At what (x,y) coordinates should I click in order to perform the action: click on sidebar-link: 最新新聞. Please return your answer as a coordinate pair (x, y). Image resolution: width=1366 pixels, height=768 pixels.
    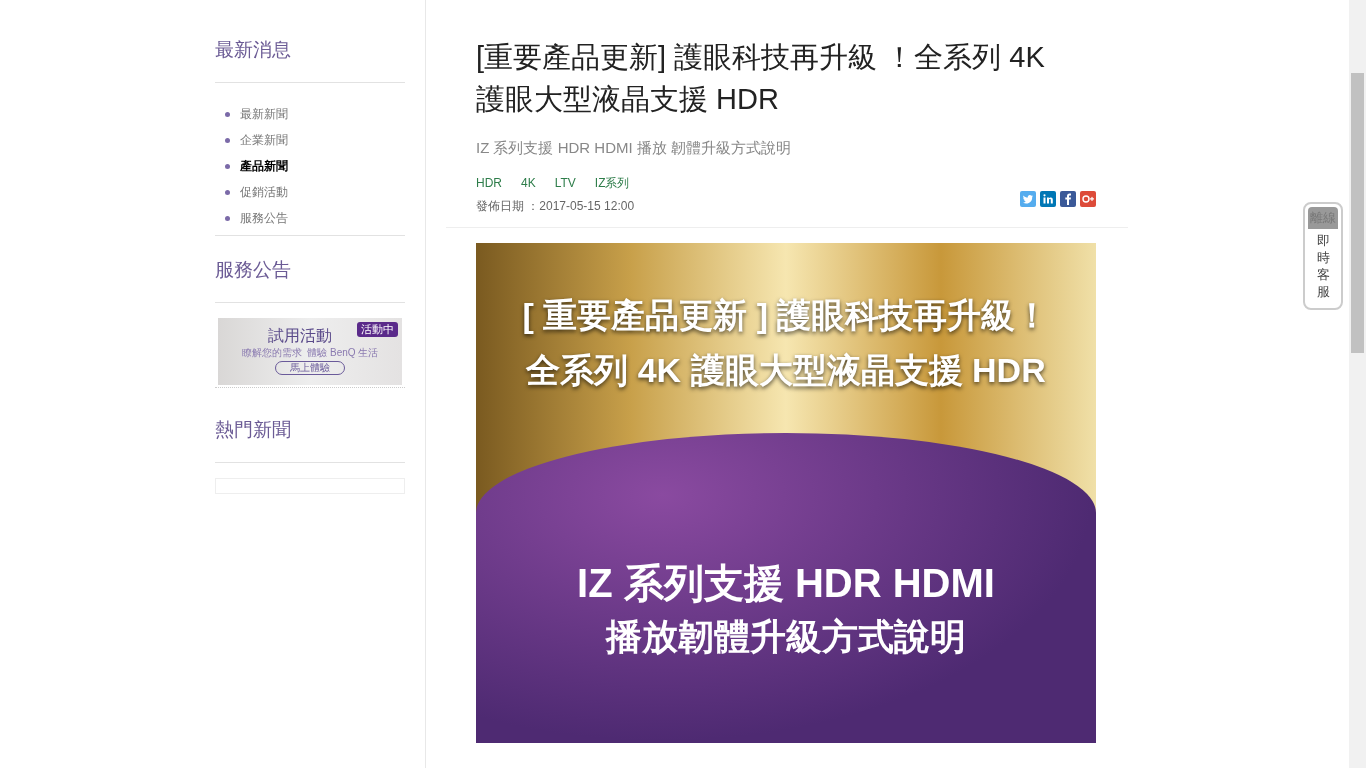
    Looking at the image, I should click on (264, 114).